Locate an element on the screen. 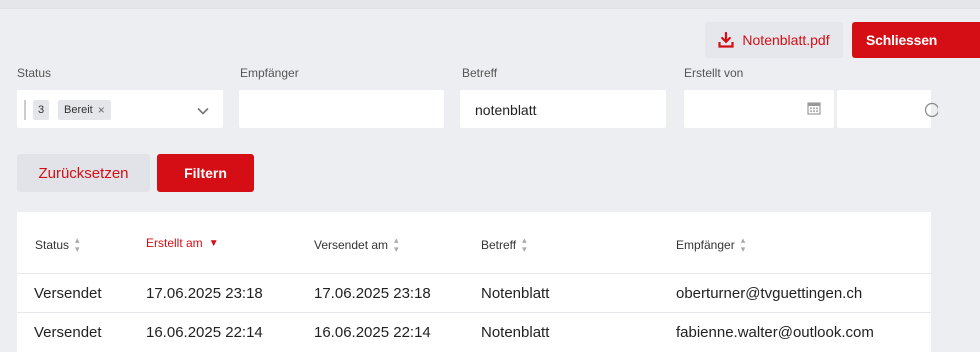  chevron-down-icon is located at coordinates (203, 111).